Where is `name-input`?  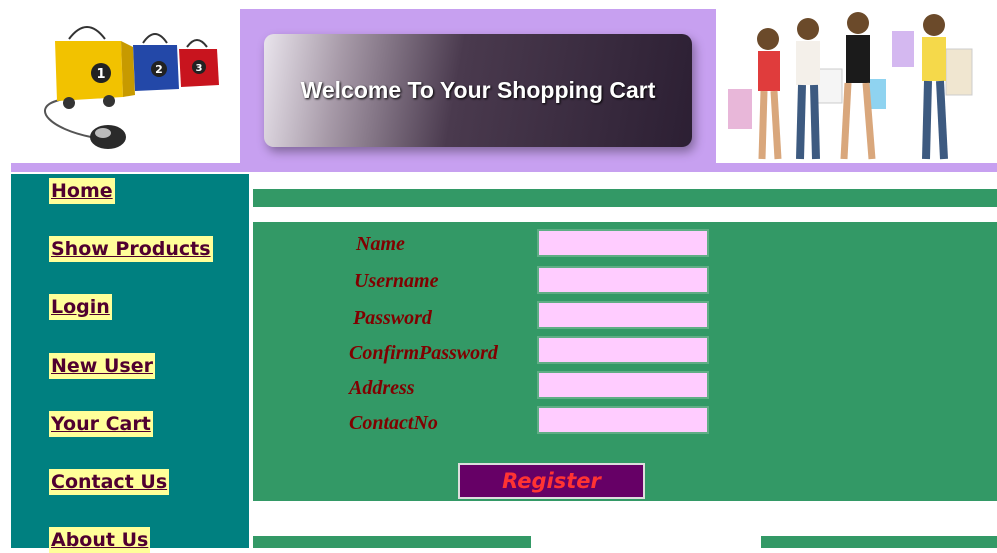
name-input is located at coordinates (623, 243).